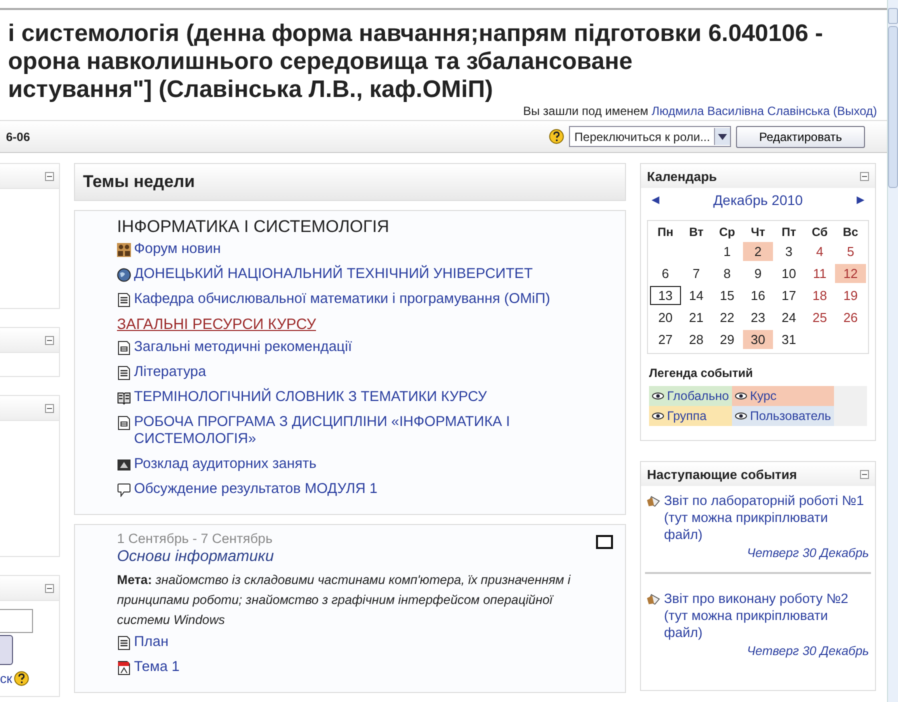  Describe the element at coordinates (416, 34) in the screenshot. I see `course-title-line: і системологія (денна форма навчання;напрям підготовки 6.040106 -` at that location.